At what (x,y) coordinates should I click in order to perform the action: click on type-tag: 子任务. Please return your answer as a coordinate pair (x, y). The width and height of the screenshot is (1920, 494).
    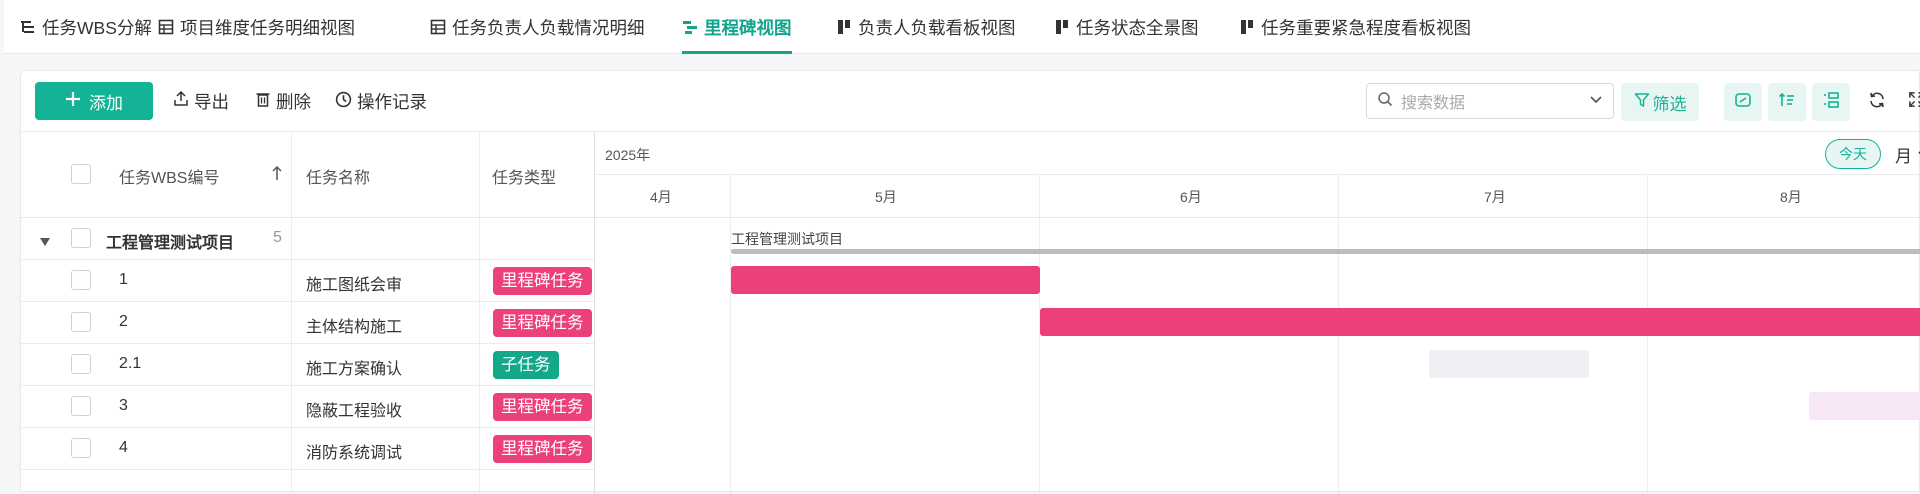
    Looking at the image, I should click on (526, 365).